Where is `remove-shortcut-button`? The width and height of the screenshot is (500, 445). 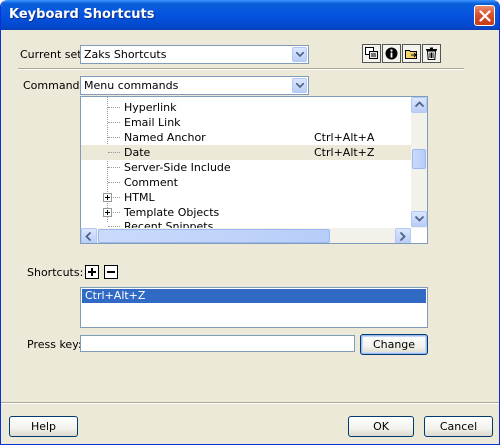
remove-shortcut-button is located at coordinates (111, 272).